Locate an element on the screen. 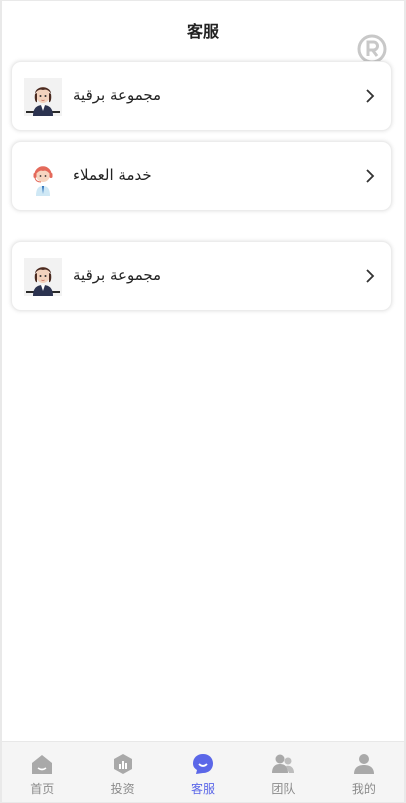 The height and width of the screenshot is (803, 406). tab-profile: 我的 is located at coordinates (364, 772).